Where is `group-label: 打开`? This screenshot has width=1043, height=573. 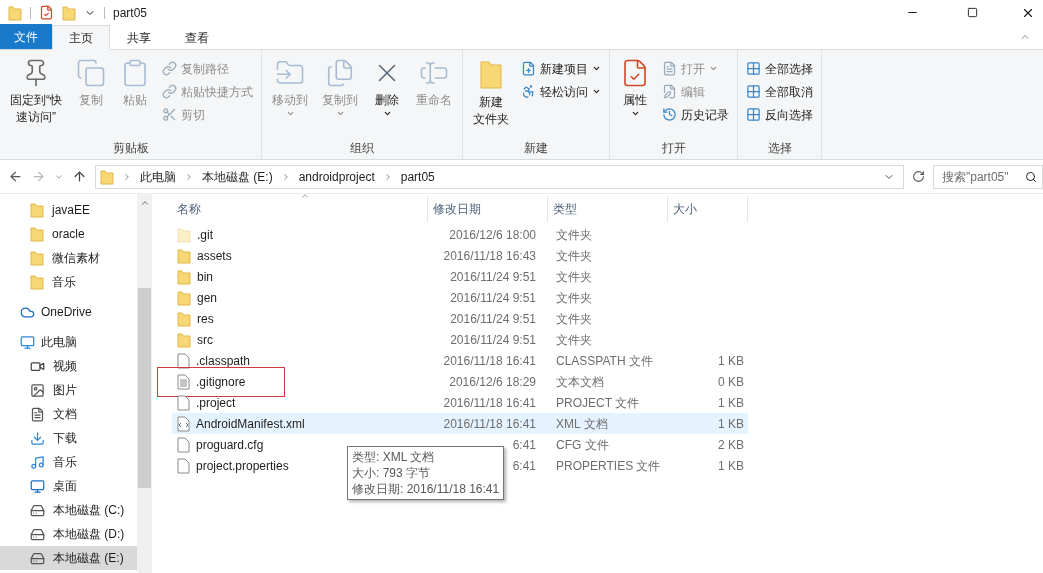 group-label: 打开 is located at coordinates (673, 148).